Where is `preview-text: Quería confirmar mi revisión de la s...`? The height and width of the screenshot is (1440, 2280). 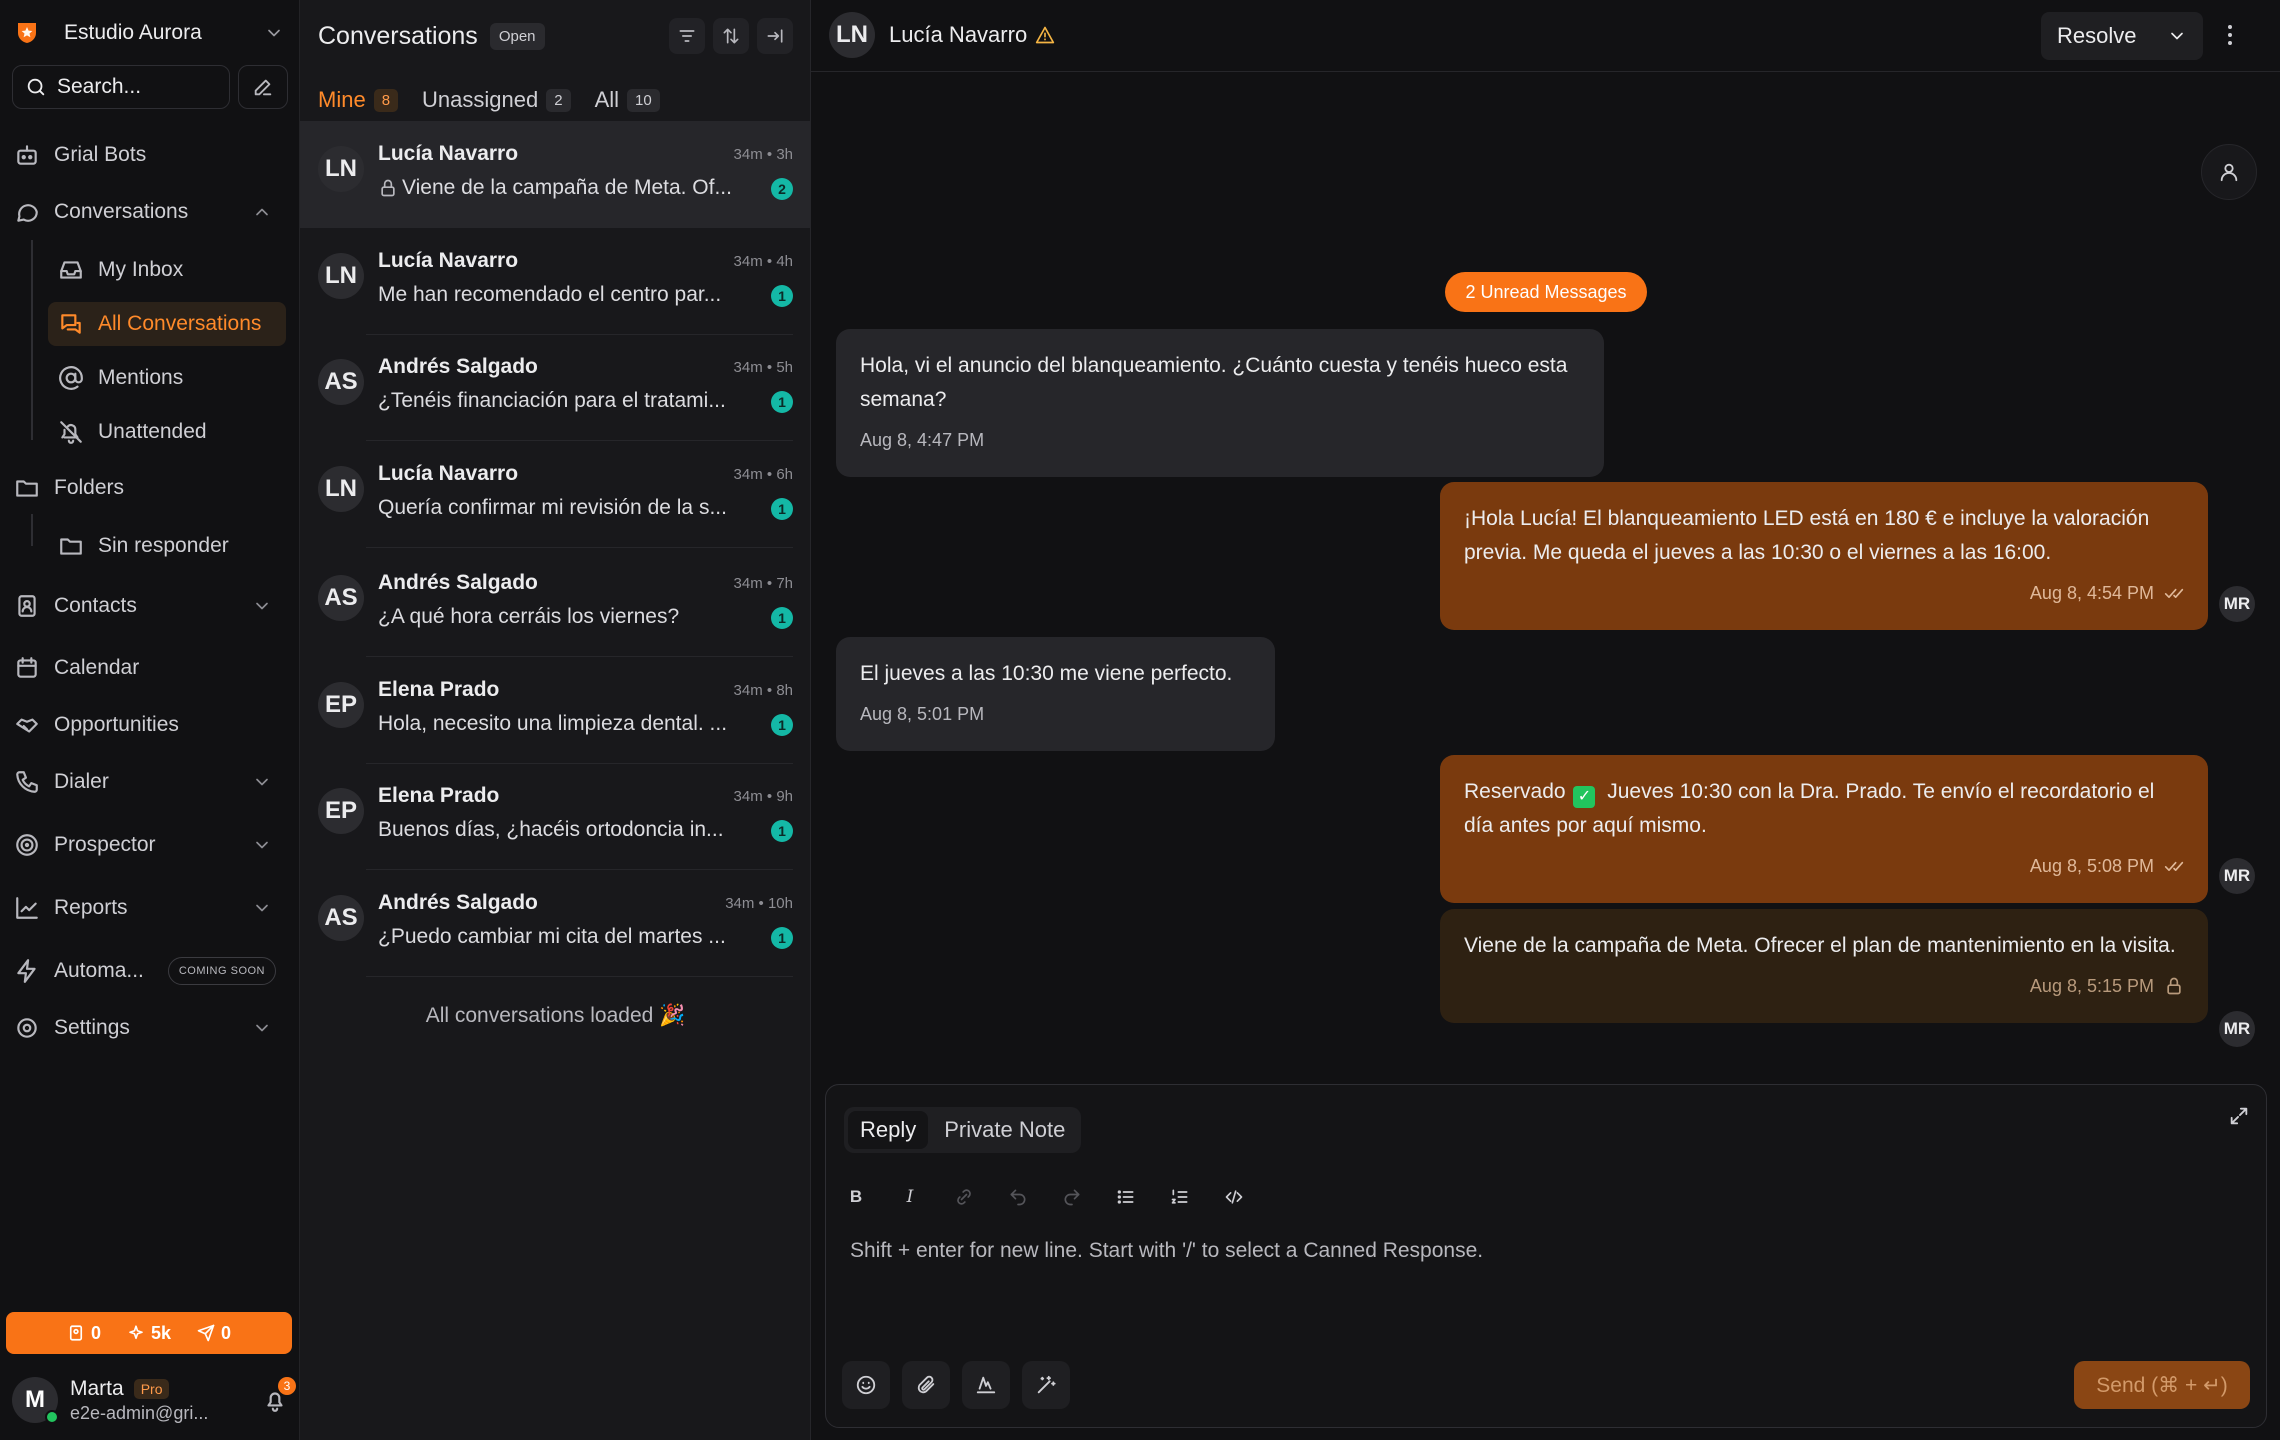 preview-text: Quería confirmar mi revisión de la s... is located at coordinates (552, 507).